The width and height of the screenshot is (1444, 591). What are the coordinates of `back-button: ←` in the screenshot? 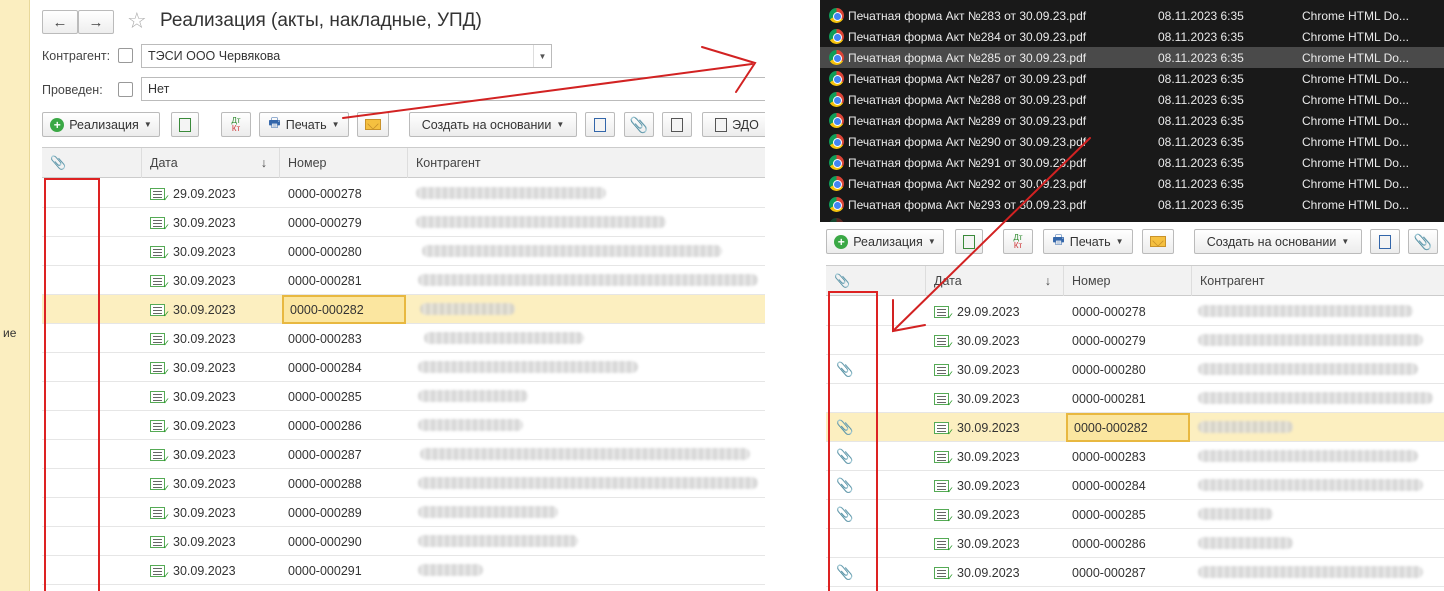 It's located at (60, 22).